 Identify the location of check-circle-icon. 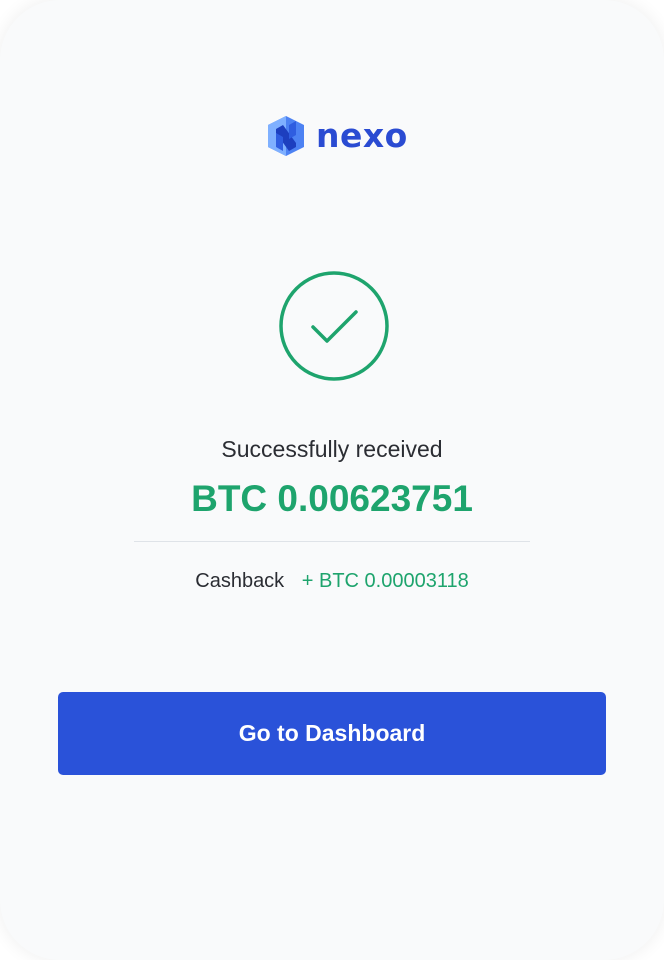
(334, 326).